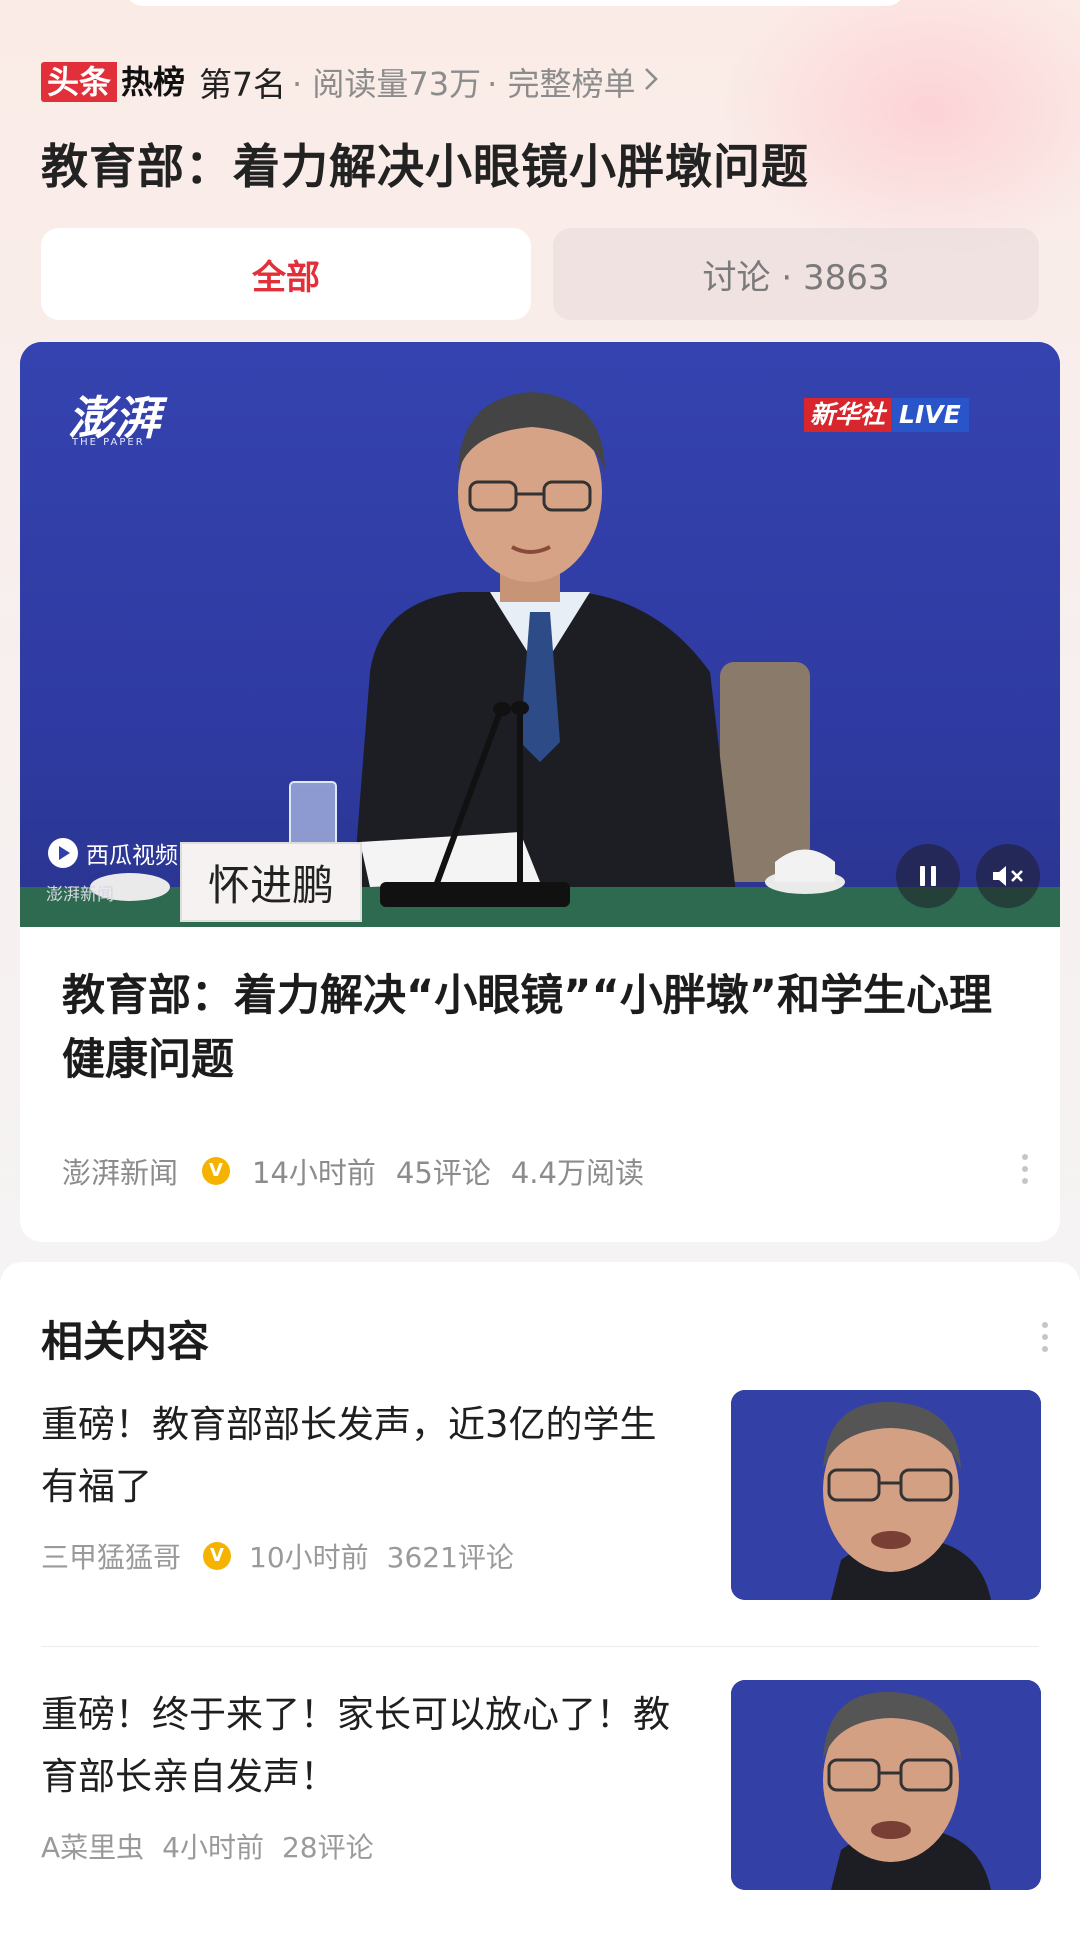 This screenshot has width=1080, height=1942. I want to click on hot-list-row: 头条 热榜 第7名 · 阅读量73万 · 完整榜单, so click(350, 82).